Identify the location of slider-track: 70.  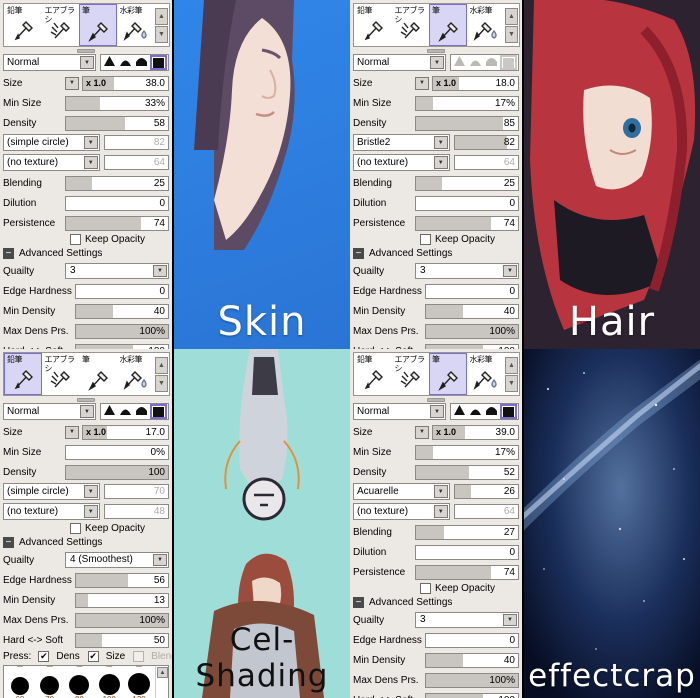
(136, 491).